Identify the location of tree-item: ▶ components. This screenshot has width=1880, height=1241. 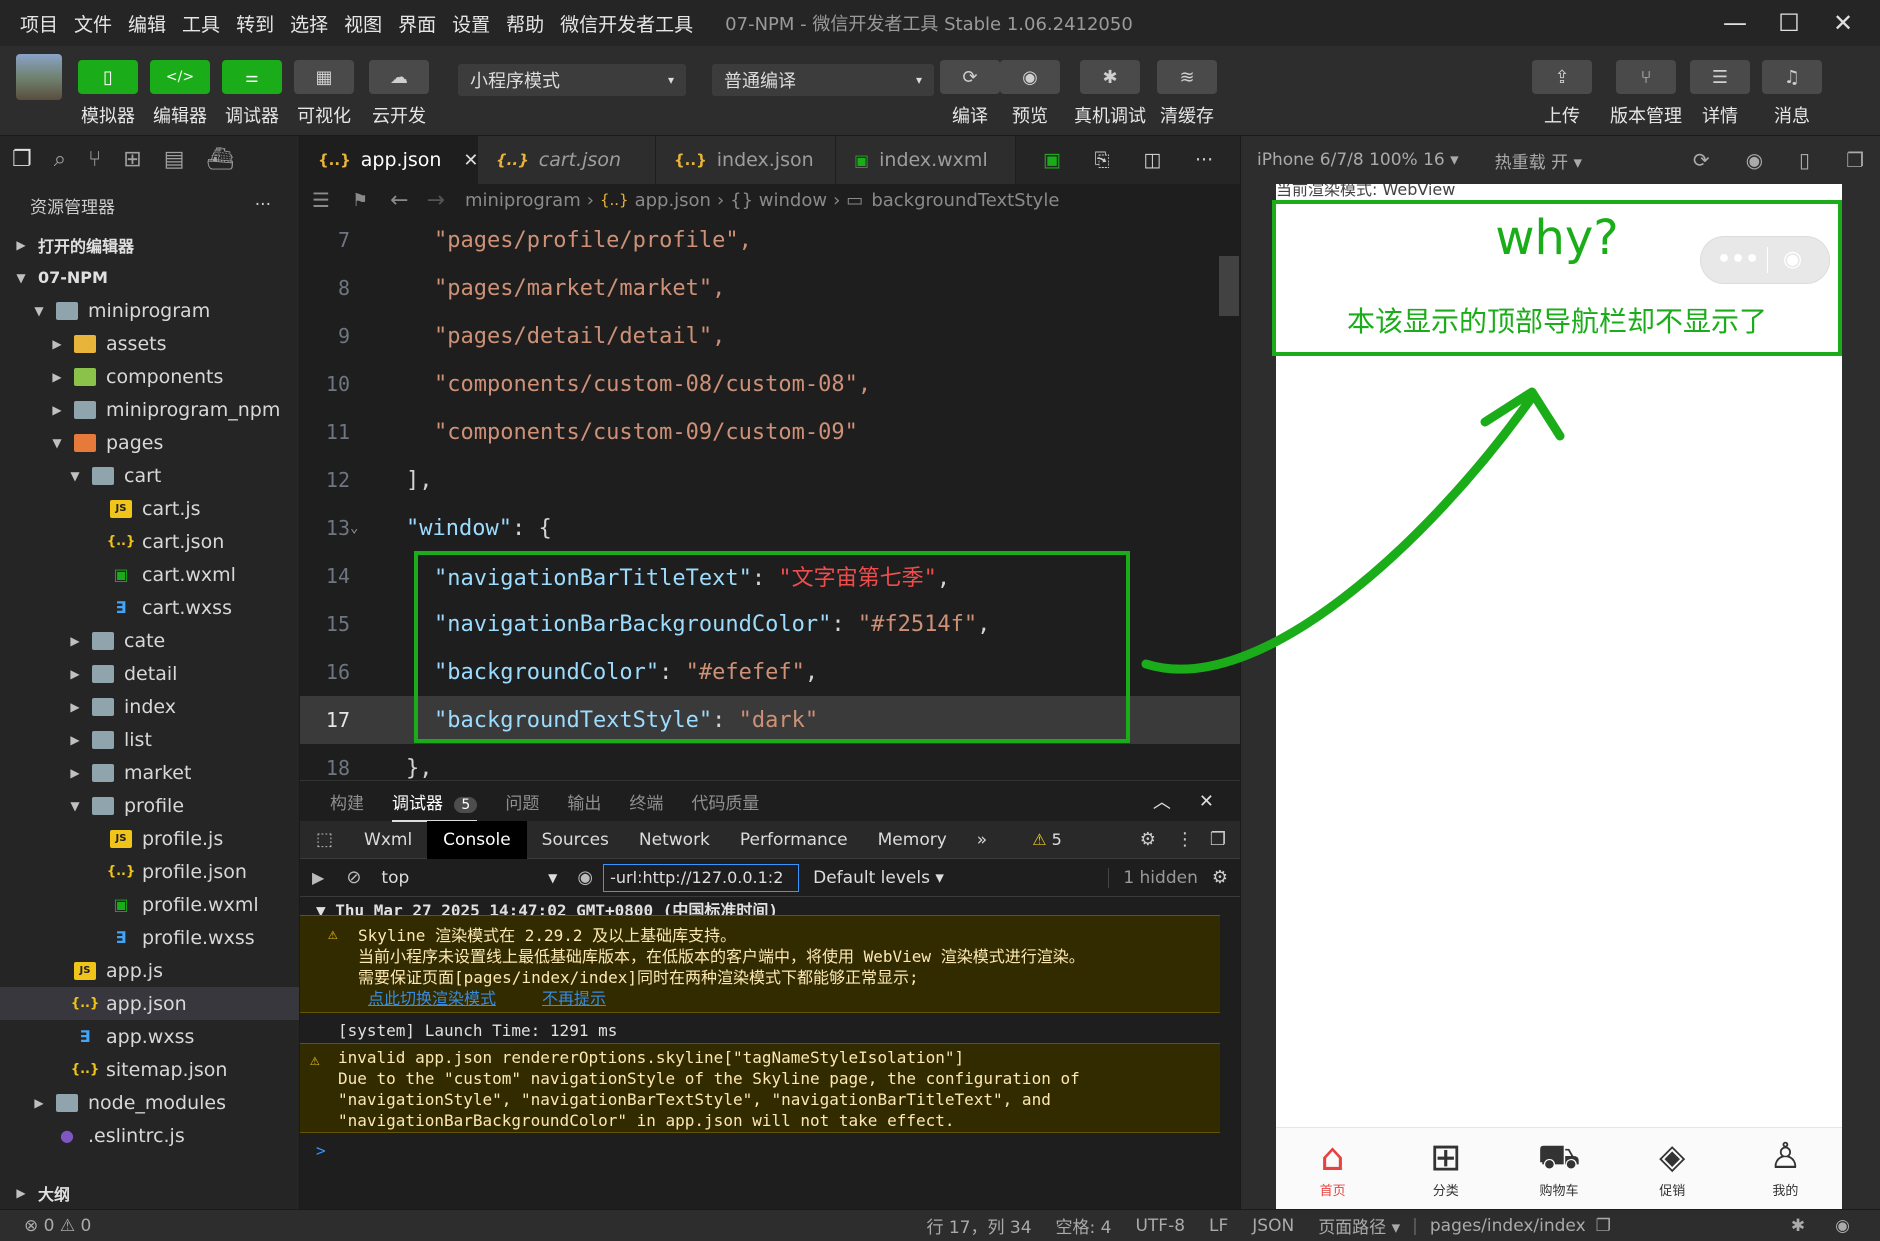
(149, 376).